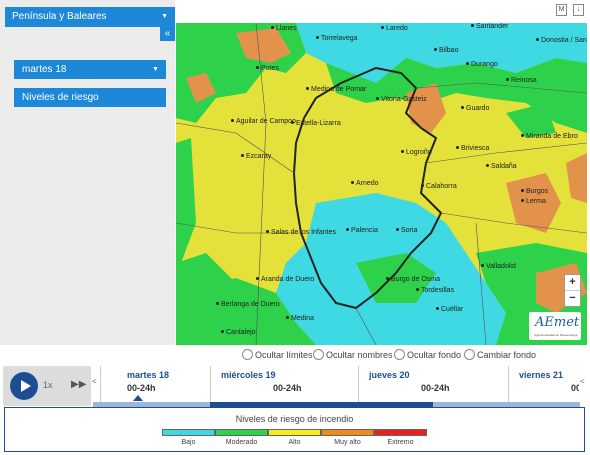 This screenshot has width=590, height=455. I want to click on play-button, so click(24, 386).